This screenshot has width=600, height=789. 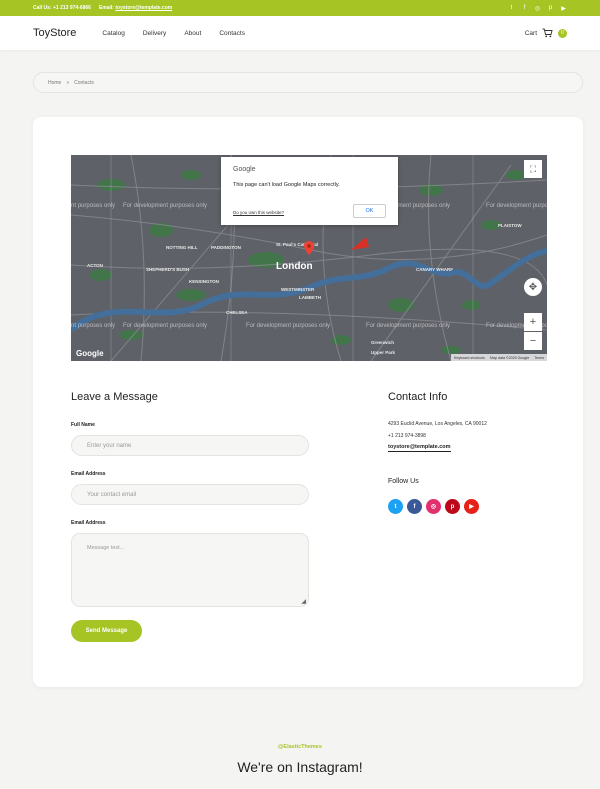 I want to click on map-label: Upper Park, so click(x=383, y=352).